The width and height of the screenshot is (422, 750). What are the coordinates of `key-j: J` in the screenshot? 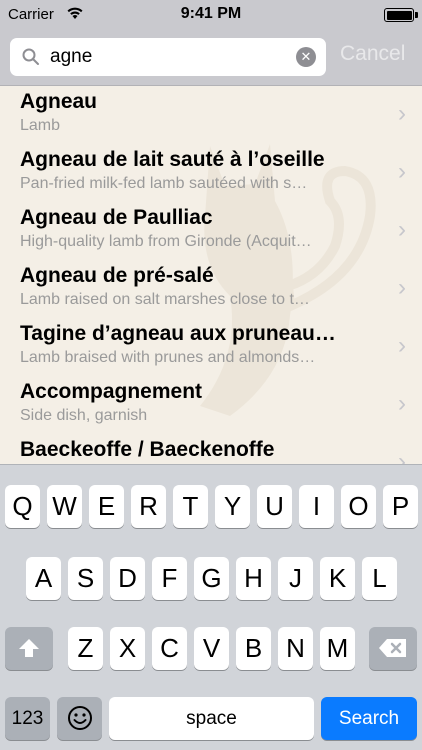 It's located at (295, 578).